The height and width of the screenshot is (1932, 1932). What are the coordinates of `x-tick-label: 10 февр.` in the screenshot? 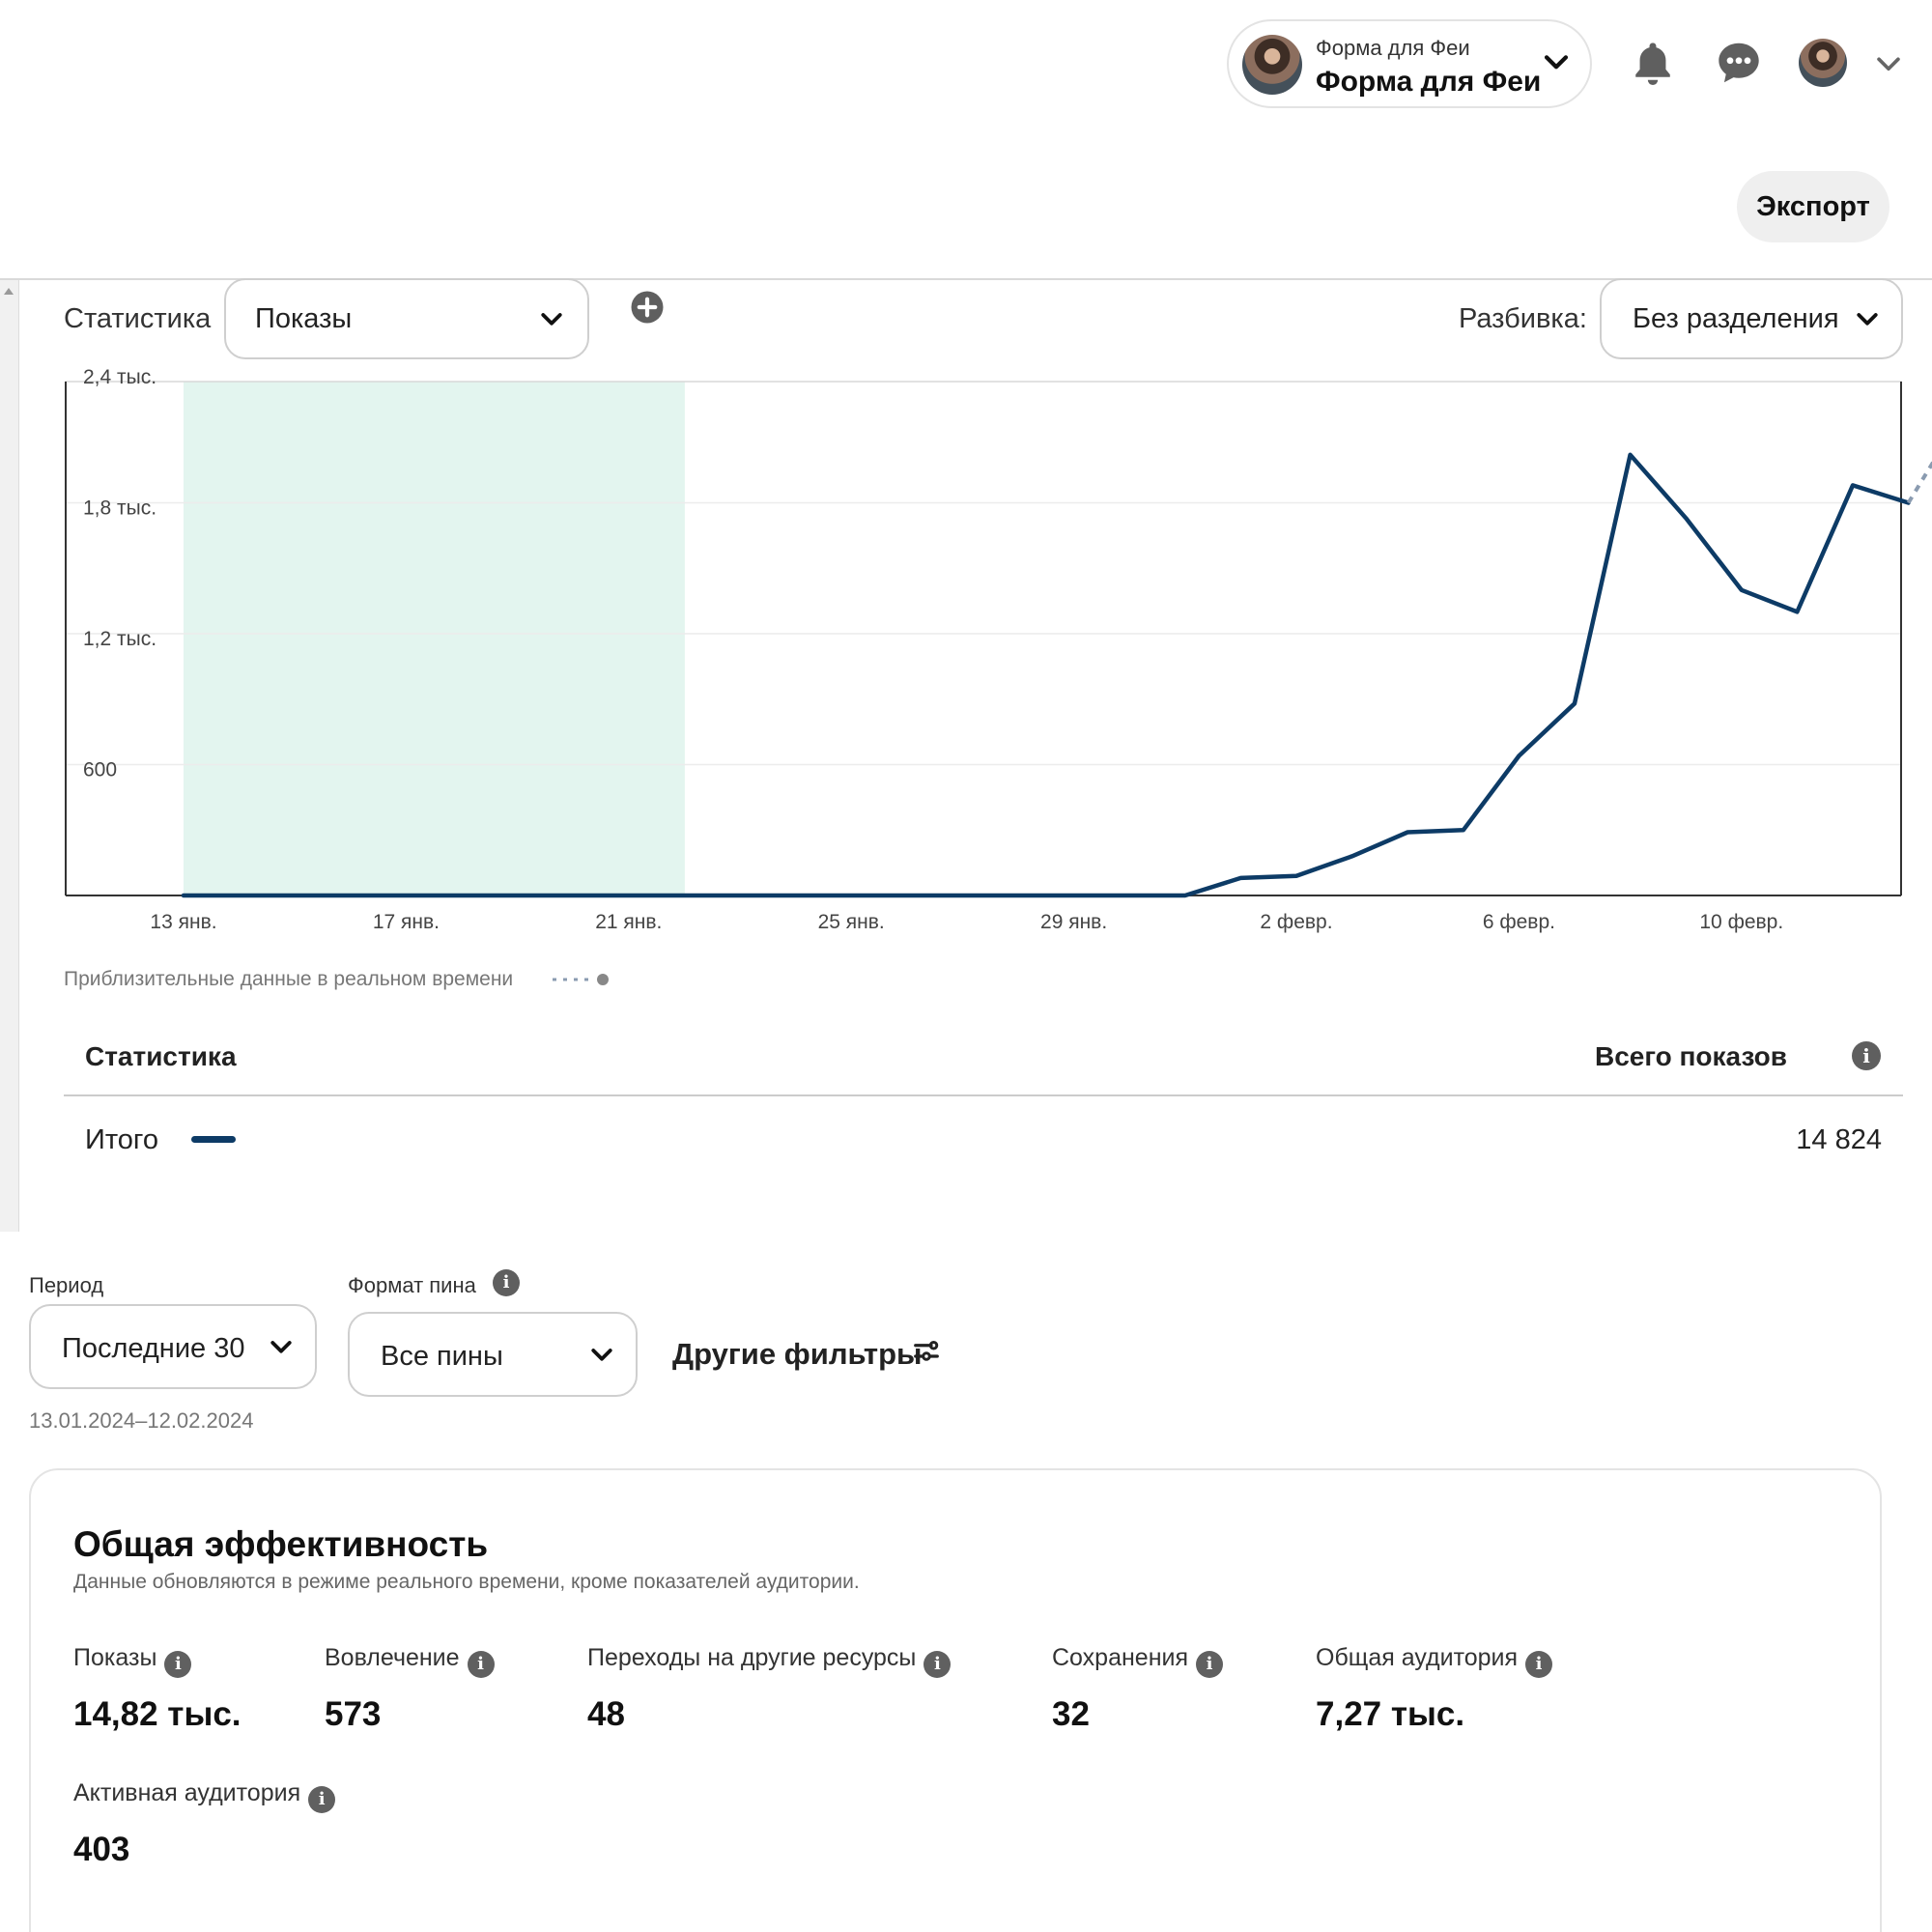 It's located at (1741, 922).